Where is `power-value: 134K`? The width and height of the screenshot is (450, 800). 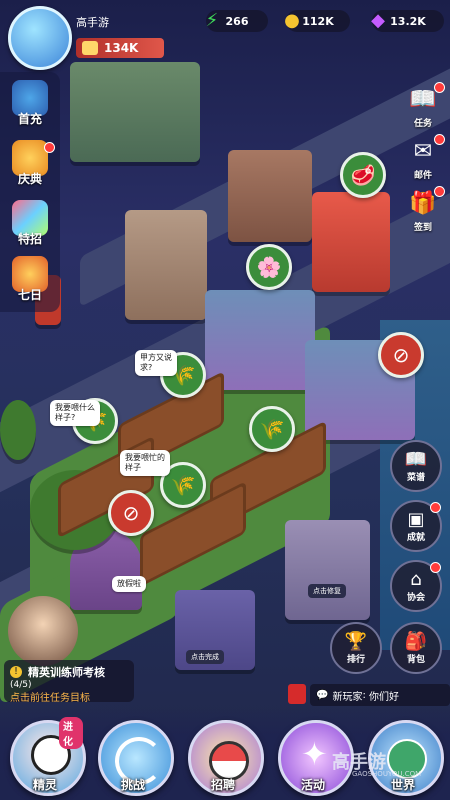
power-value: 134K is located at coordinates (121, 48).